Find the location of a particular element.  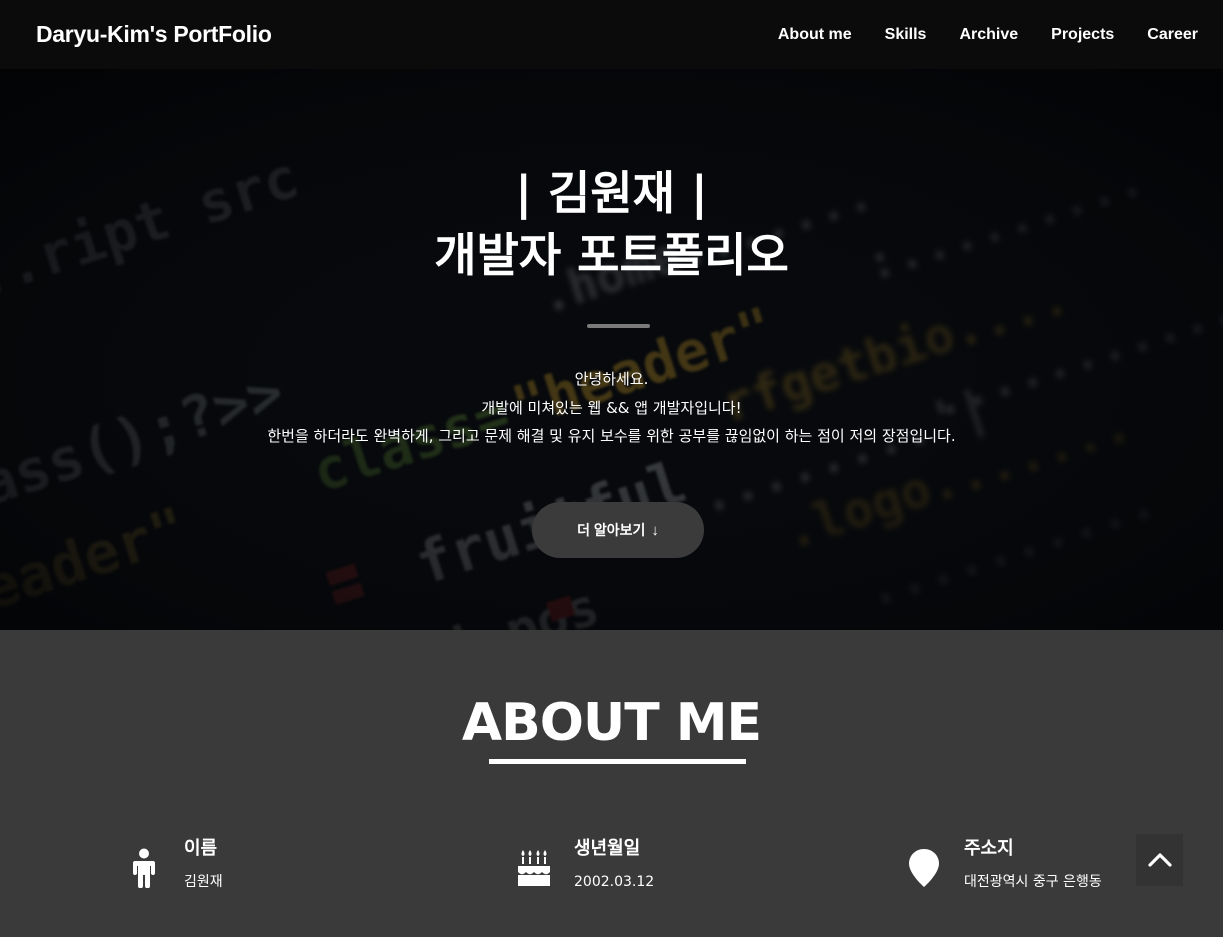

arrow-down-icon: ↓ is located at coordinates (655, 530).